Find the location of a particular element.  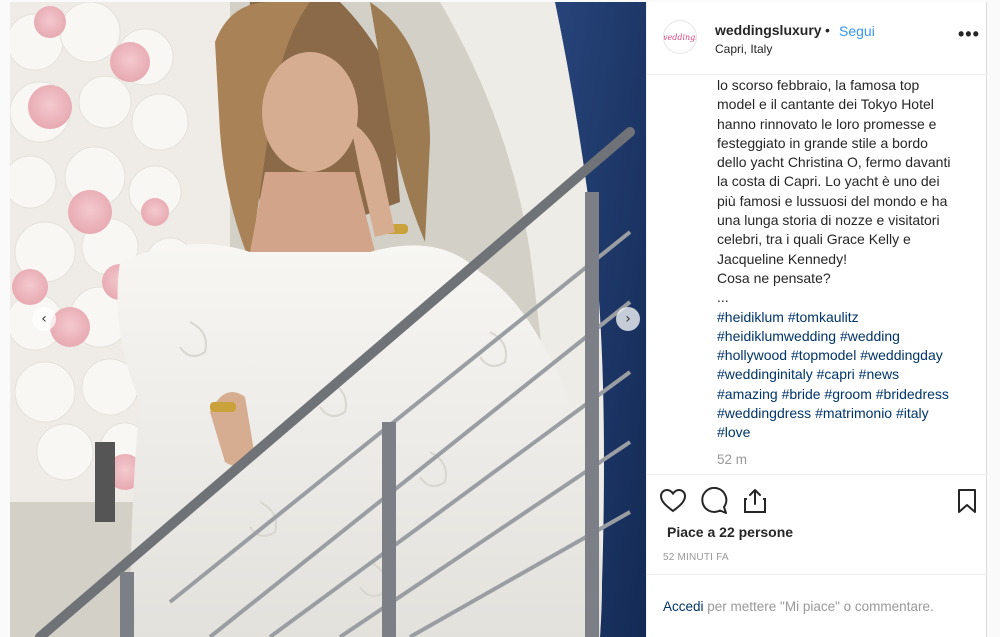

hashtag-link: #tomkaulitz is located at coordinates (823, 317).